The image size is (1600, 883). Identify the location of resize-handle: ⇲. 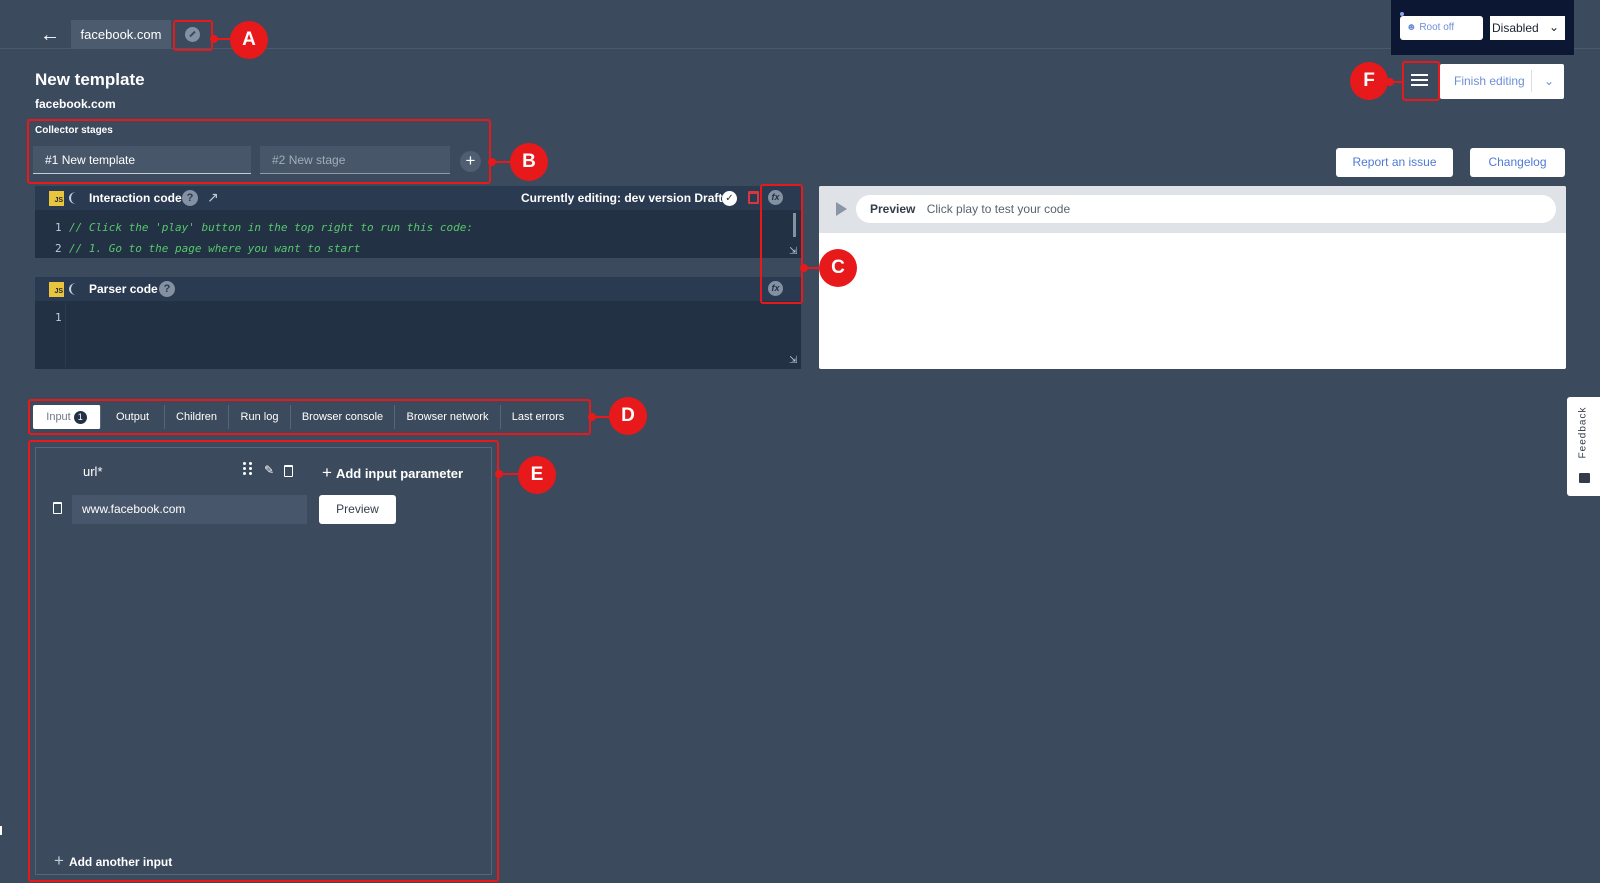
(793, 360).